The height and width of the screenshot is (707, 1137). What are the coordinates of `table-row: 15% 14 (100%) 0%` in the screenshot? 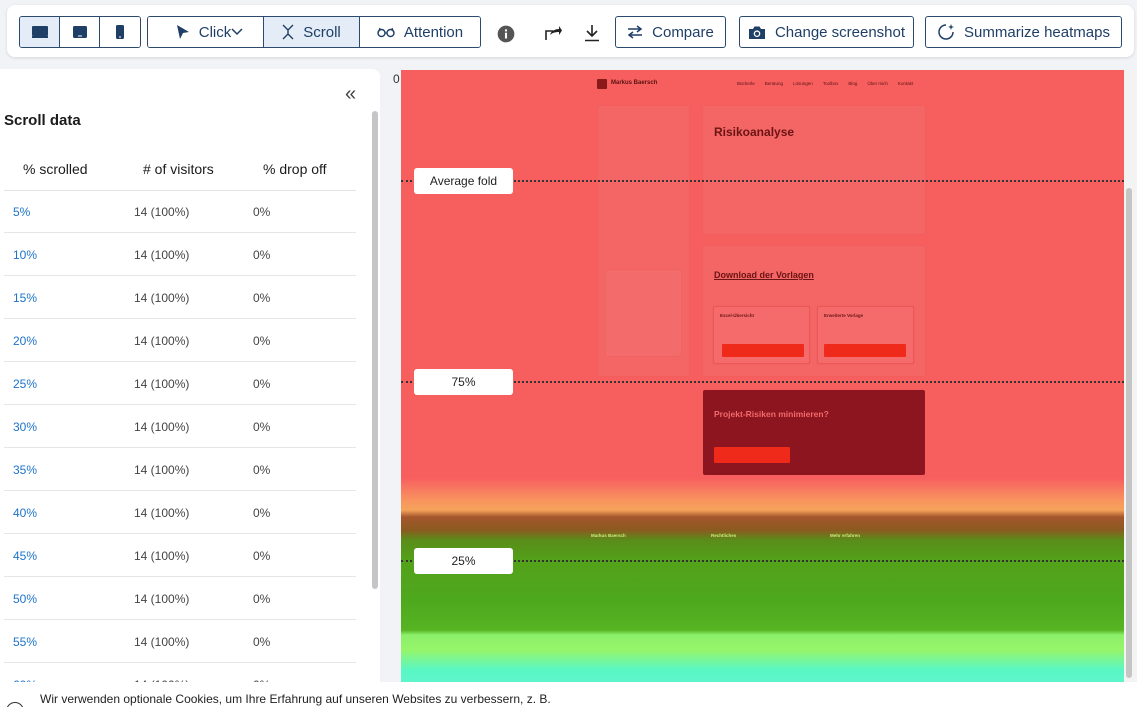 It's located at (180, 297).